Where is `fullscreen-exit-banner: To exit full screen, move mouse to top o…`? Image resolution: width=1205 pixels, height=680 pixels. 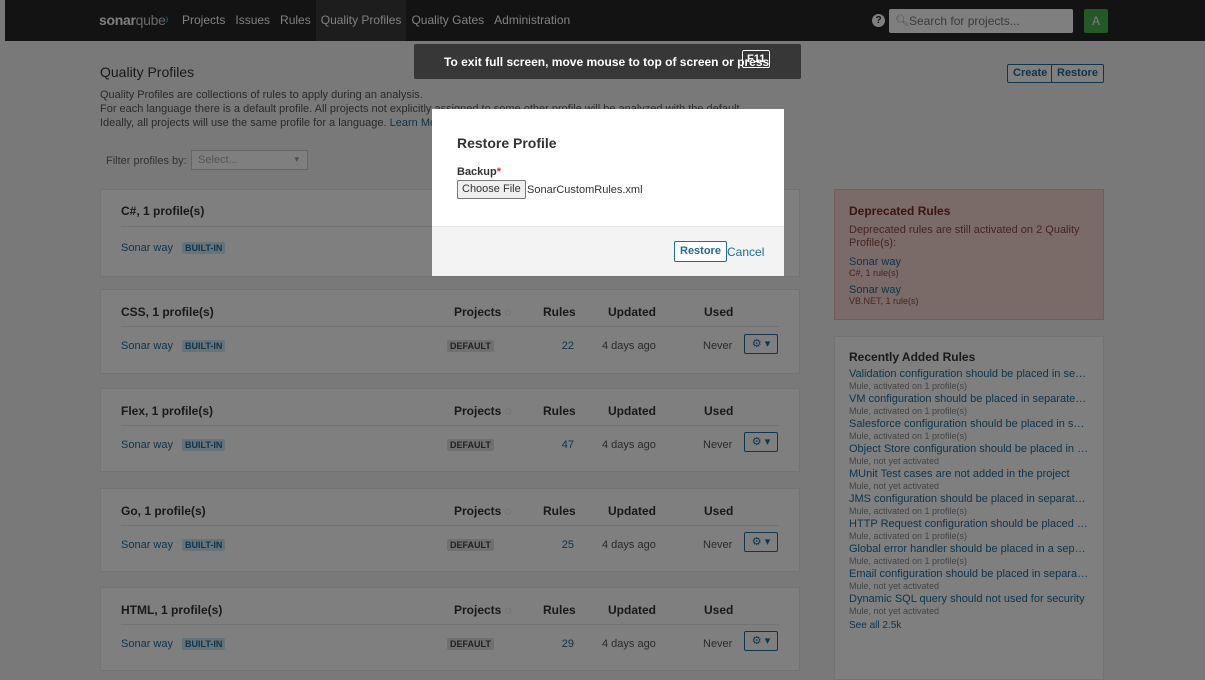 fullscreen-exit-banner: To exit full screen, move mouse to top o… is located at coordinates (607, 61).